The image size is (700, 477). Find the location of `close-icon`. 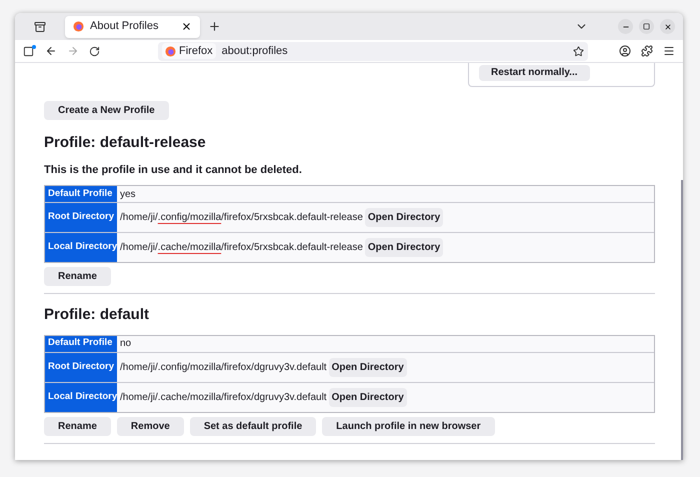

close-icon is located at coordinates (186, 26).